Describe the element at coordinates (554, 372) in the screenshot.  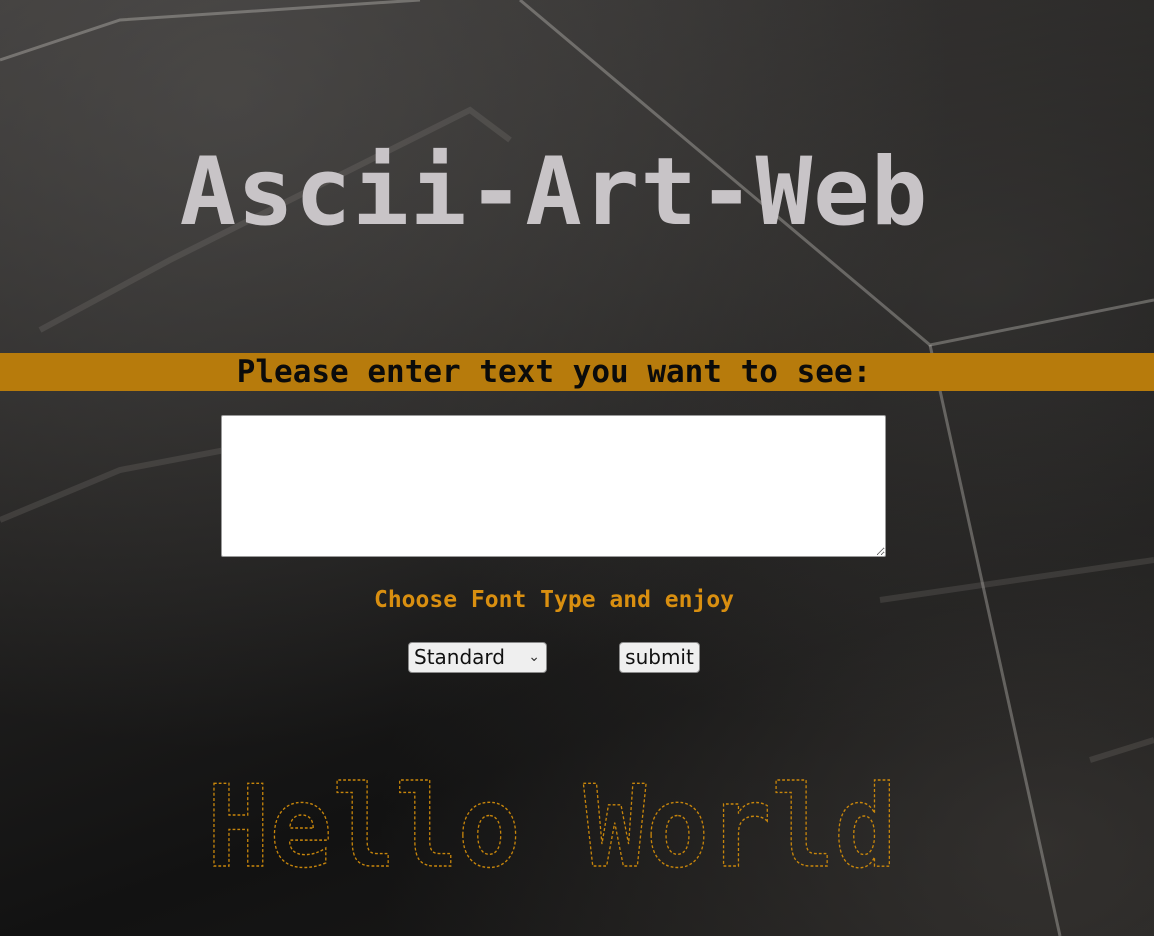
I see `prompt-label: Please enter text you want to see:` at that location.